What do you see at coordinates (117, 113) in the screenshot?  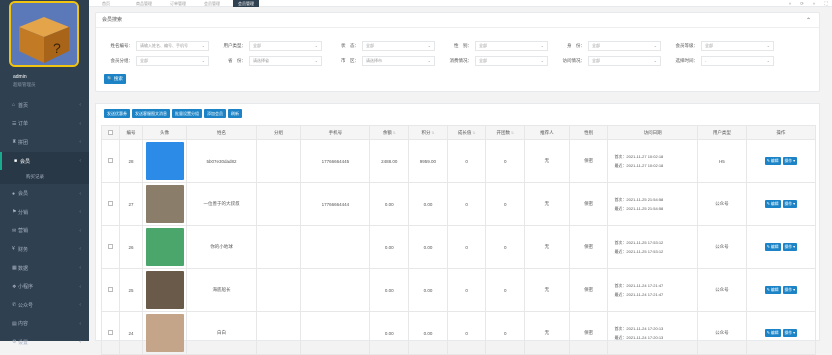 I see `toolbar-button-0: 发送优惠券` at bounding box center [117, 113].